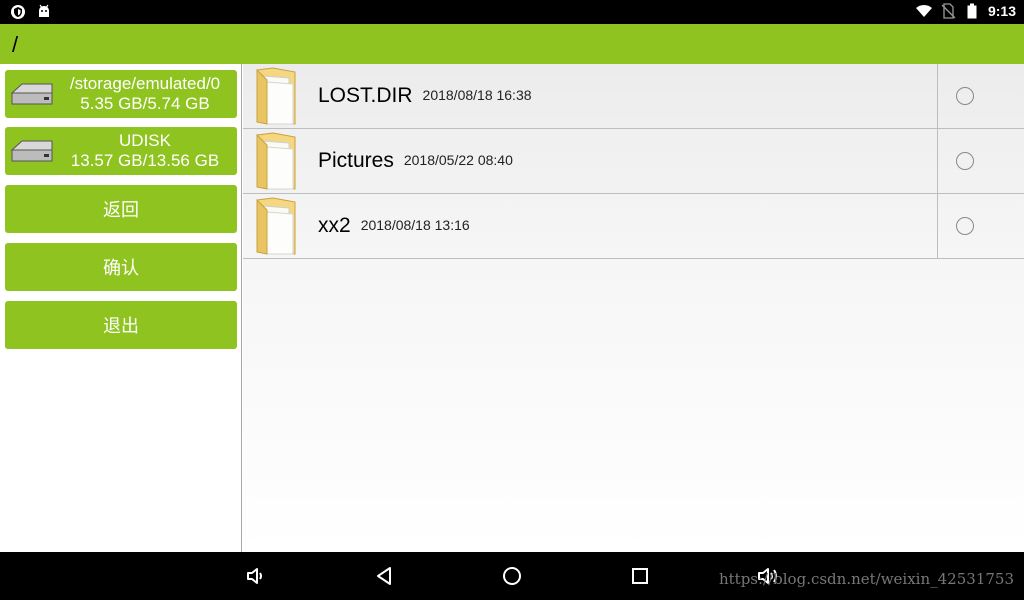  What do you see at coordinates (415, 225) in the screenshot?
I see `file-date: 2018/08/18 13:16` at bounding box center [415, 225].